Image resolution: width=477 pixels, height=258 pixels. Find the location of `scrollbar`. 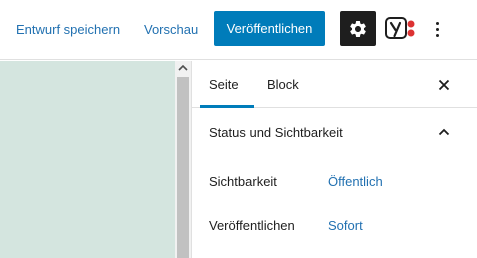

scrollbar is located at coordinates (183, 159).